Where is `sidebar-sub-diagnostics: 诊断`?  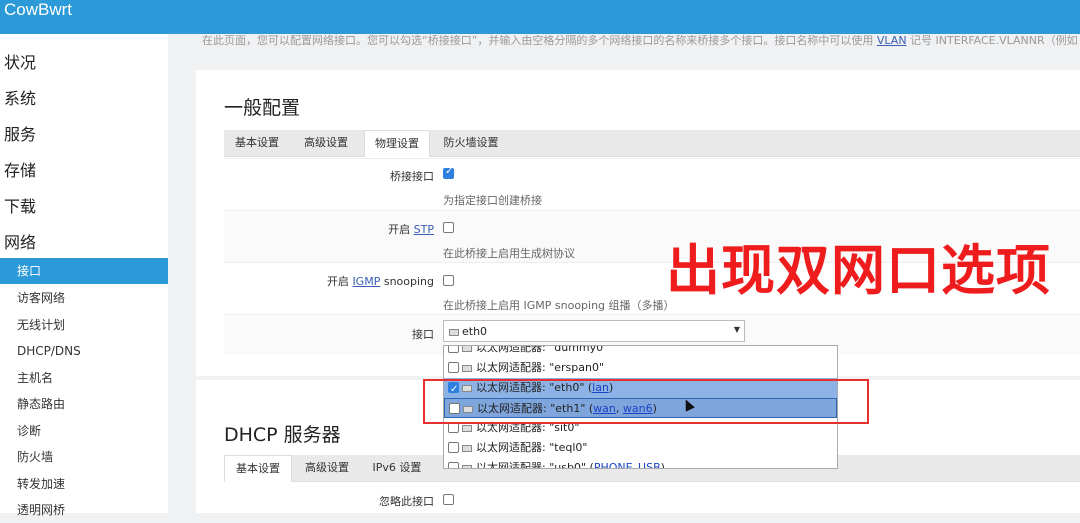
sidebar-sub-diagnostics: 诊断 is located at coordinates (84, 431).